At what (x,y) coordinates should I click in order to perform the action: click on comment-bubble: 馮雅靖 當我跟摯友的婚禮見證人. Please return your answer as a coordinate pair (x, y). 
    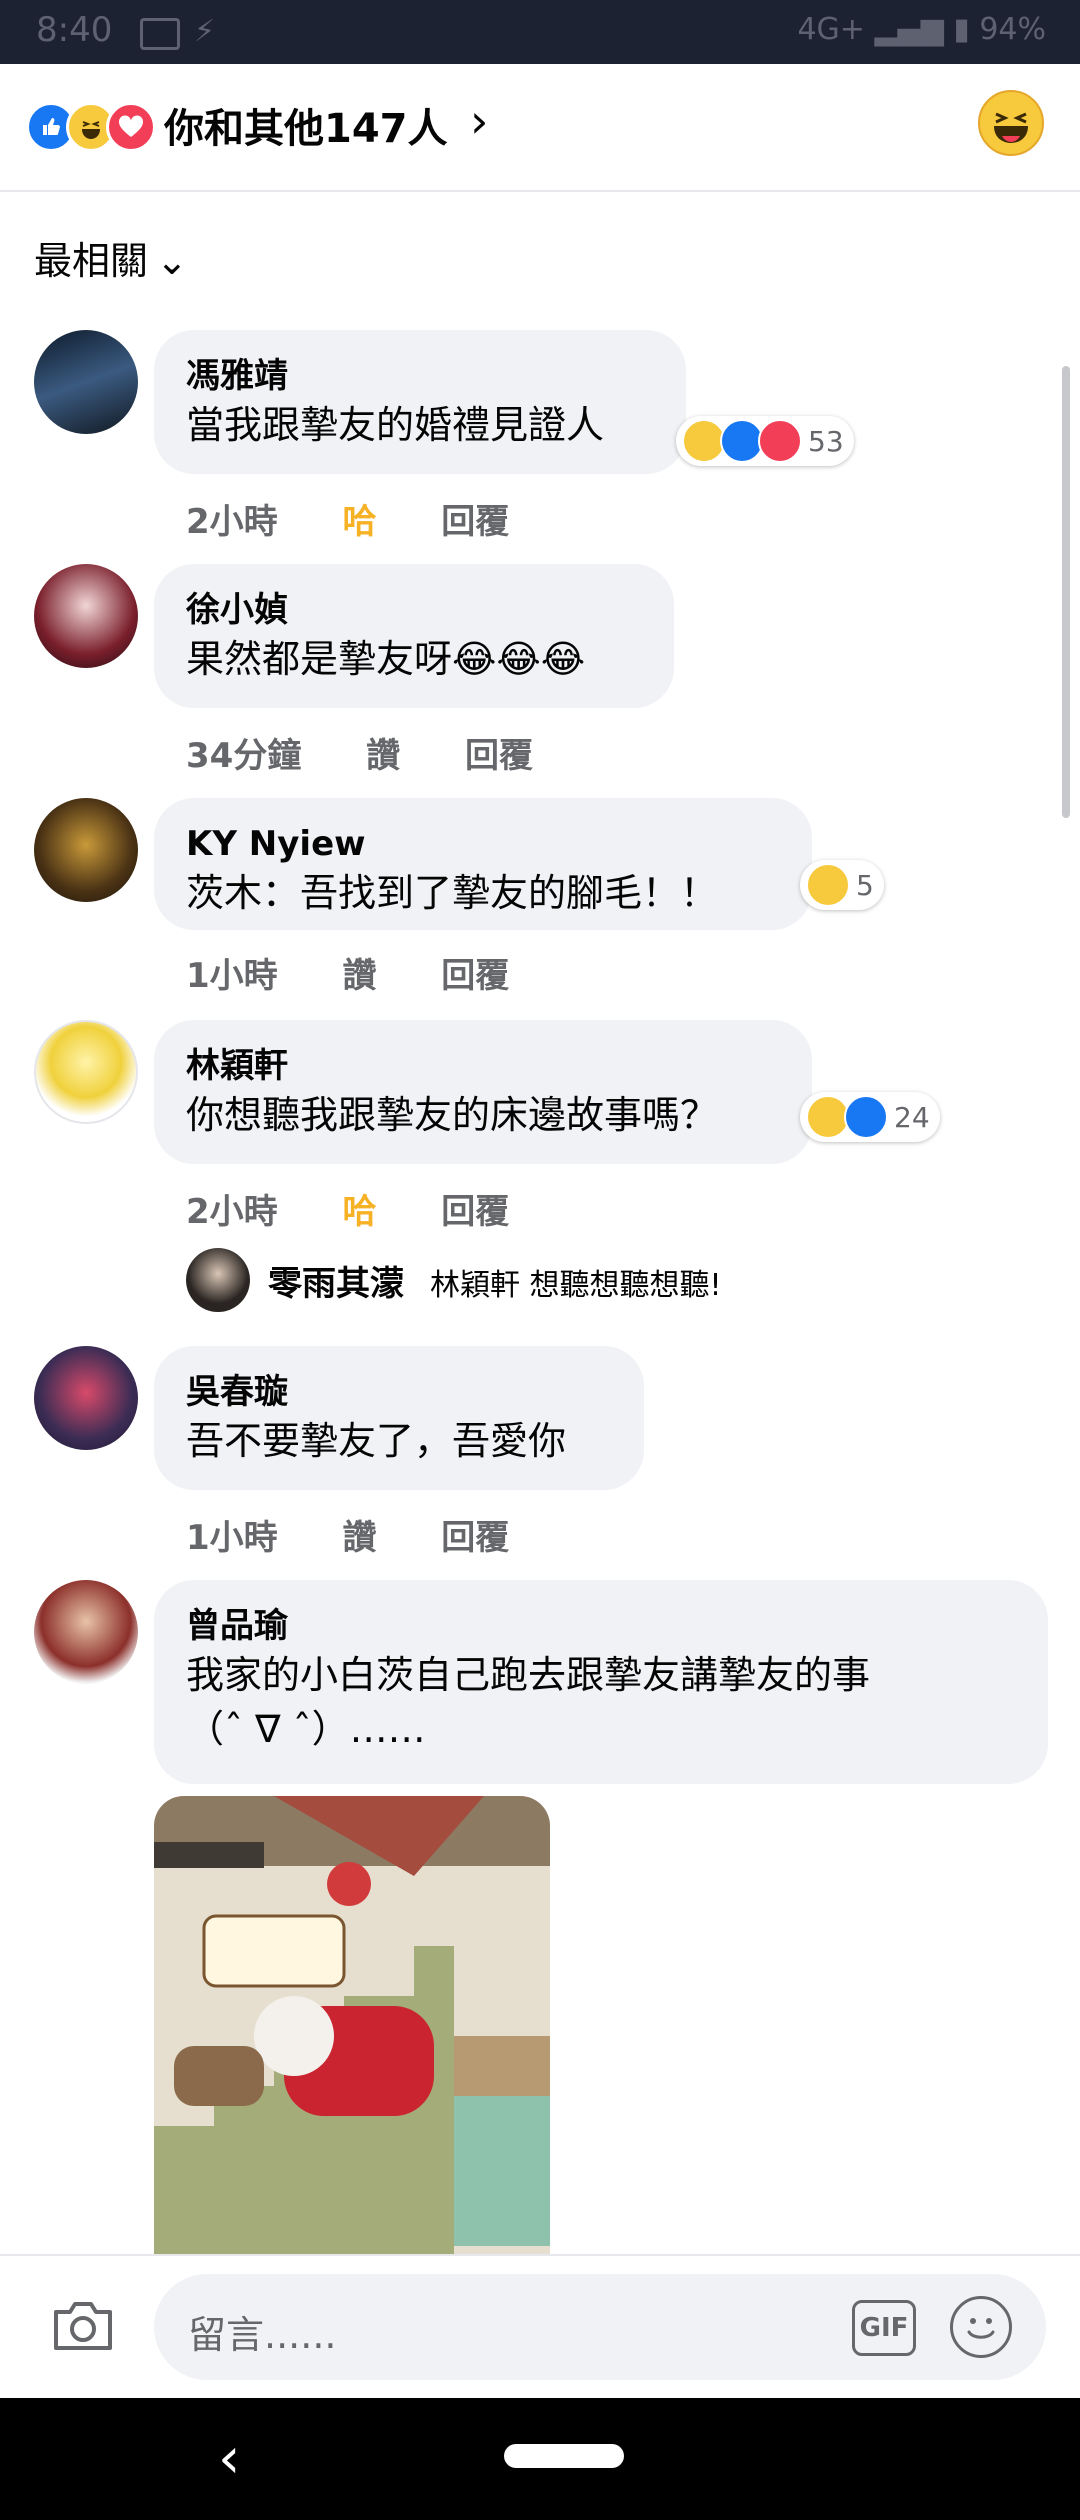
    Looking at the image, I should click on (420, 402).